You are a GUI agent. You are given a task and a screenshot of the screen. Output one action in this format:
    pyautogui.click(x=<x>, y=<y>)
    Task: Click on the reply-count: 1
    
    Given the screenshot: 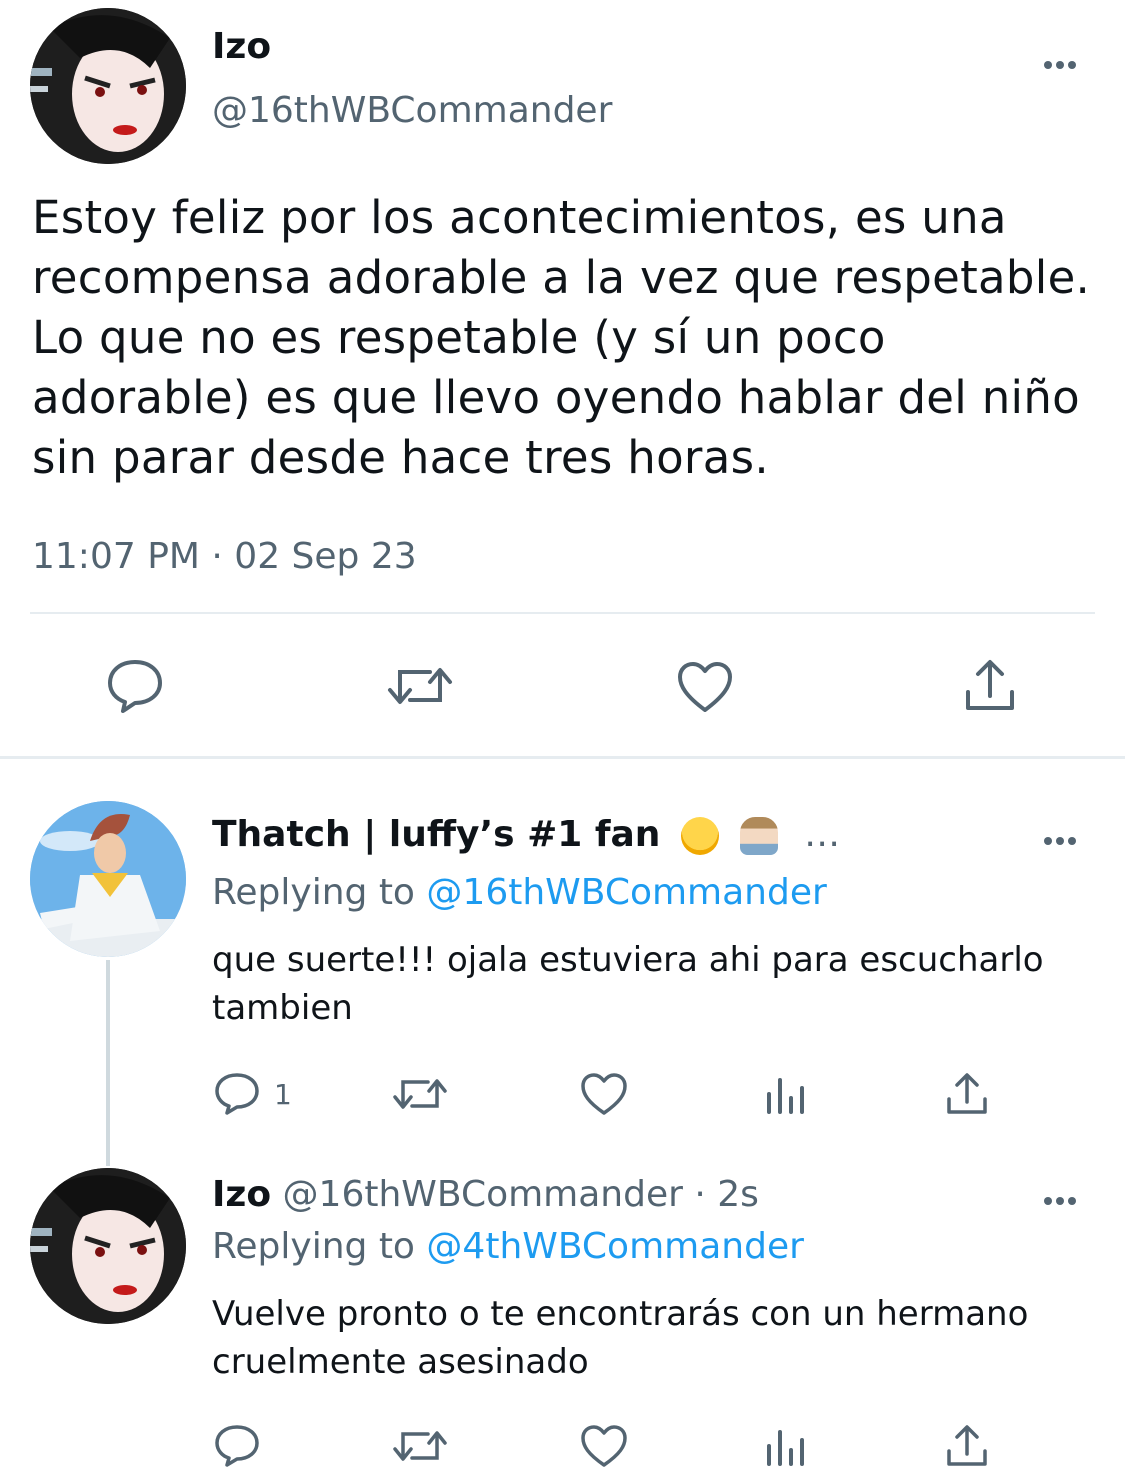 What is the action you would take?
    pyautogui.click(x=283, y=1094)
    